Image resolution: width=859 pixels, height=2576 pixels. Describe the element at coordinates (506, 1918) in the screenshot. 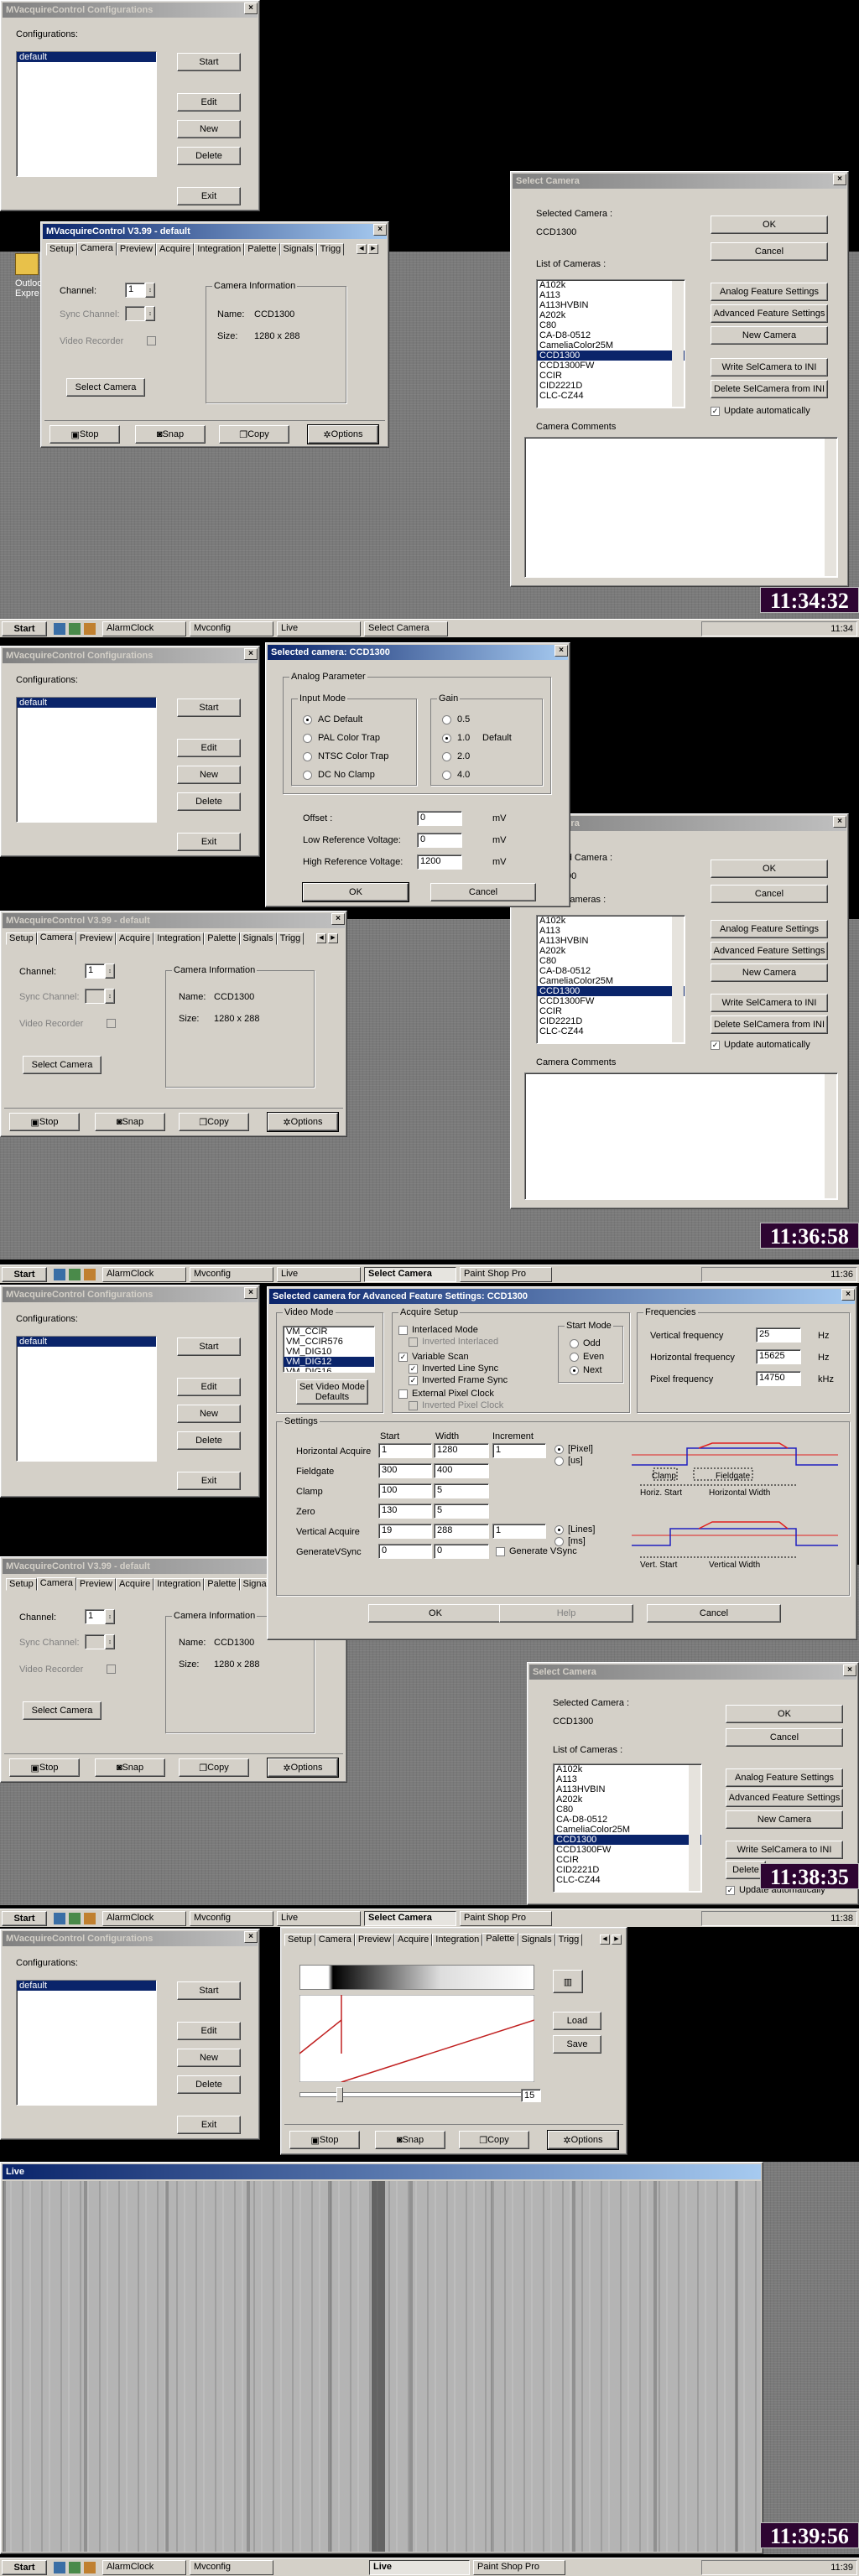

I see `taskbar-paint-shop-pro: Paint Shop Pro` at that location.